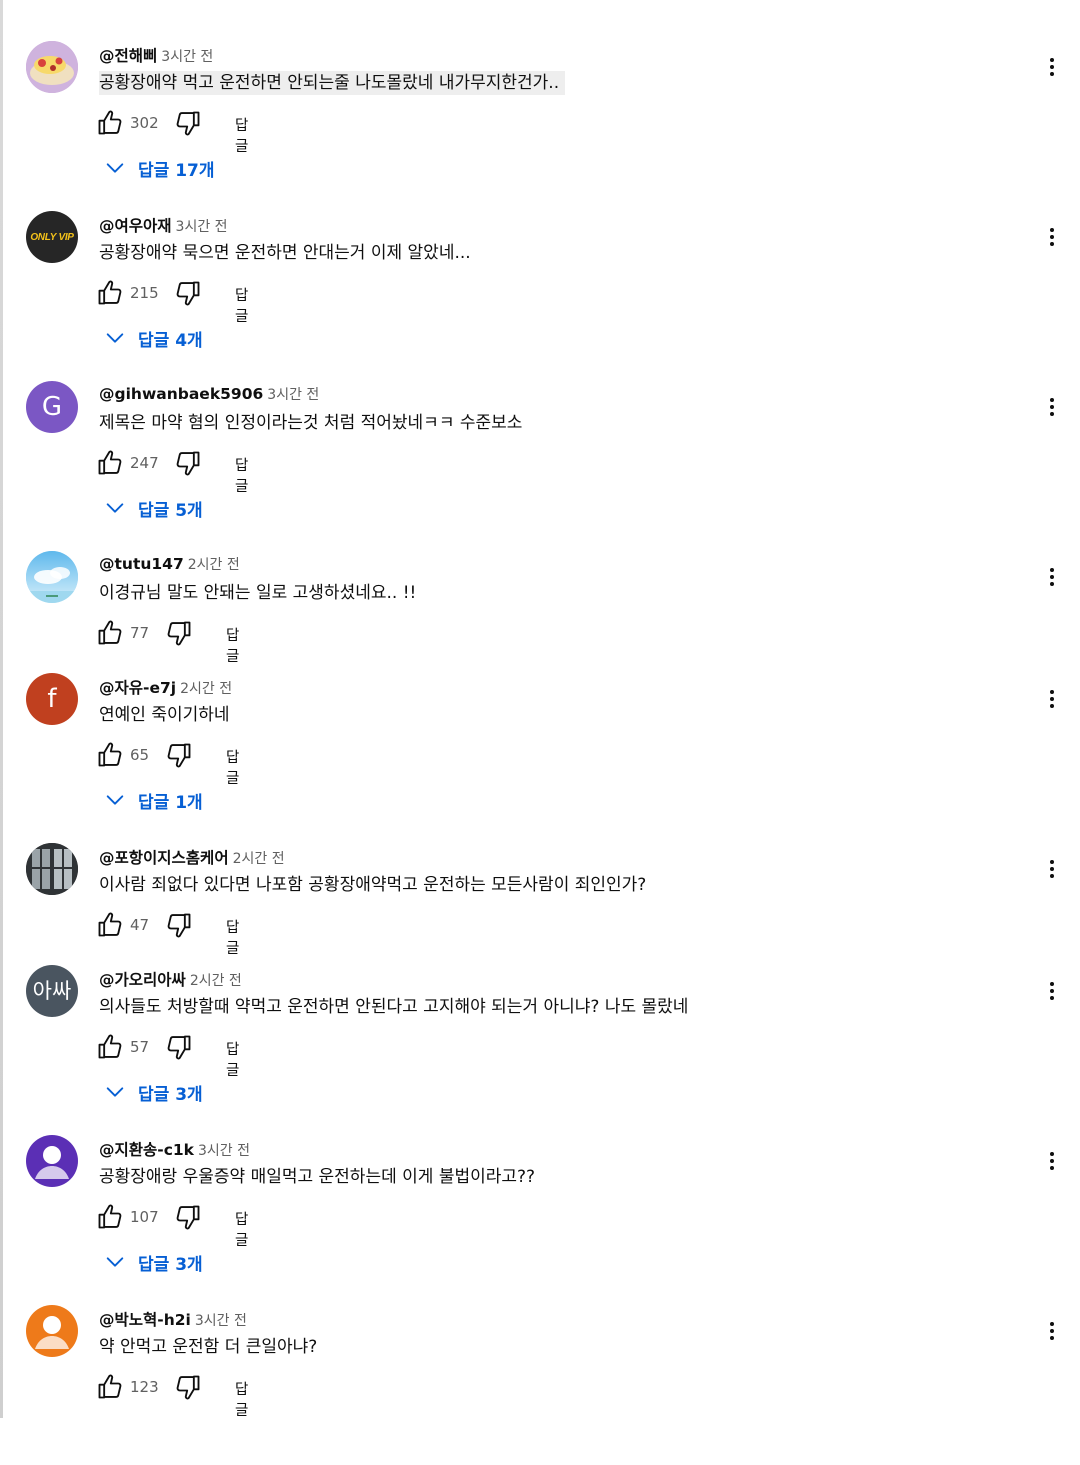  What do you see at coordinates (140, 633) in the screenshot?
I see `like-count: 77` at bounding box center [140, 633].